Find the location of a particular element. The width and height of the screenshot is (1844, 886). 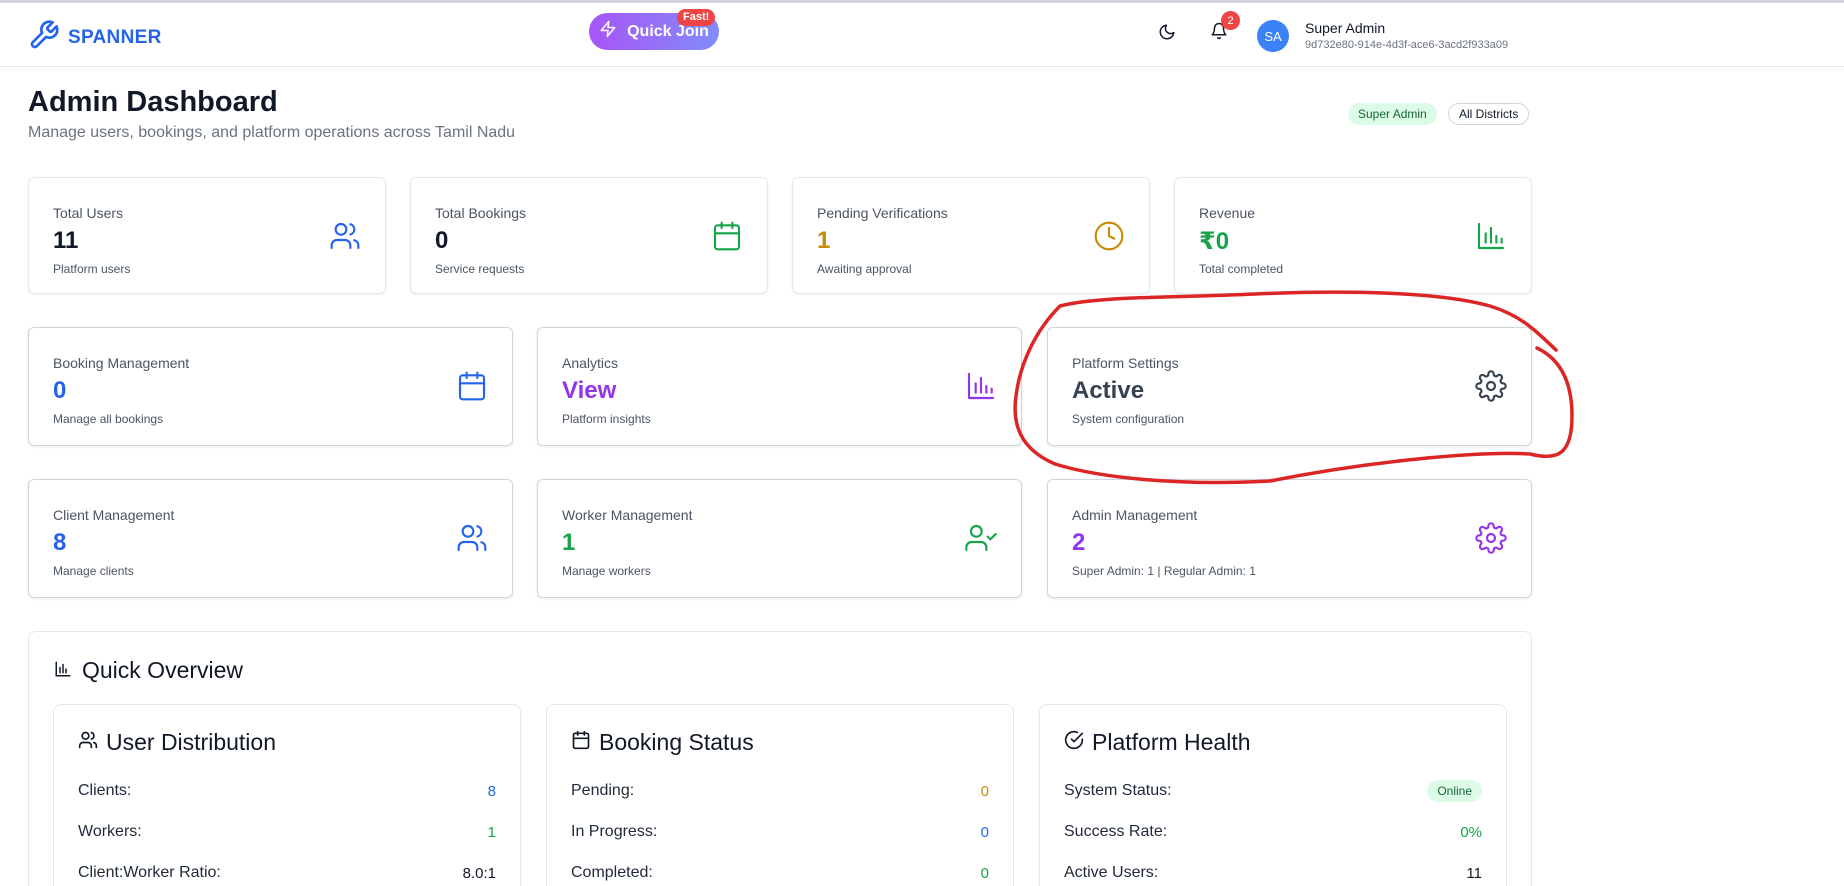

module-desc: Manage all bookings is located at coordinates (108, 419).